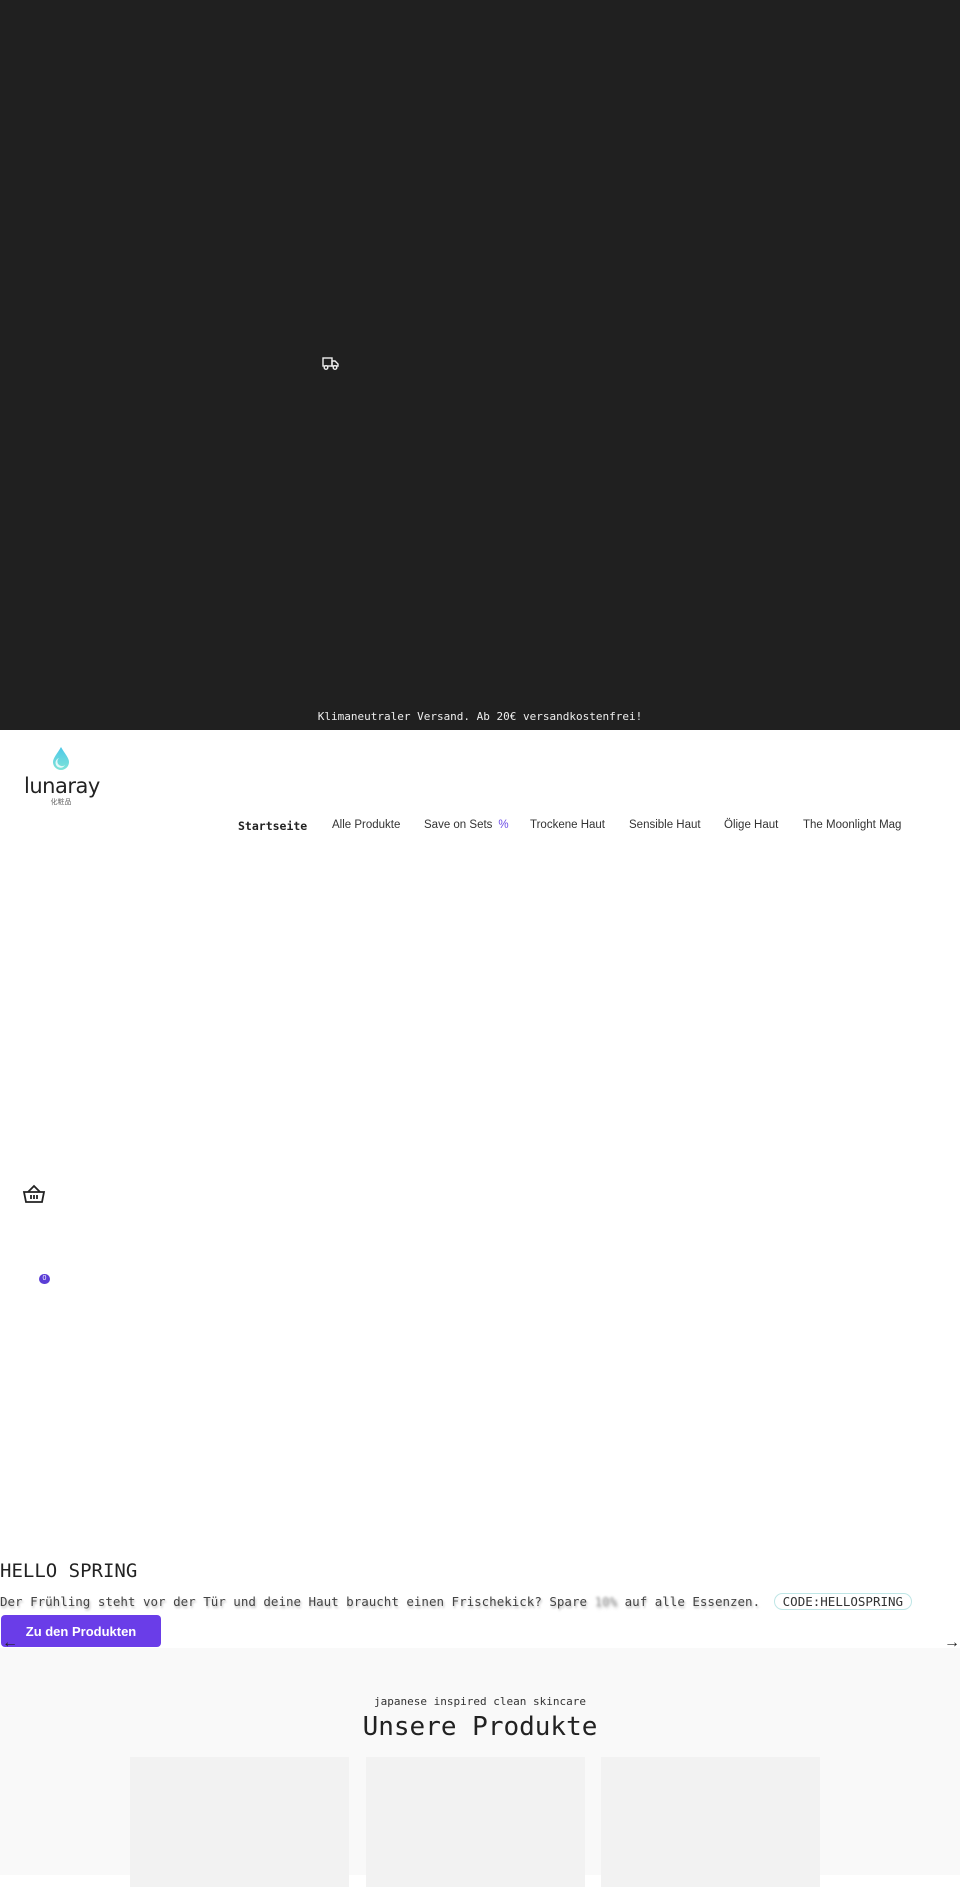 The image size is (960, 1887). I want to click on promo-code: CODE:HELLOSPRING, so click(843, 1601).